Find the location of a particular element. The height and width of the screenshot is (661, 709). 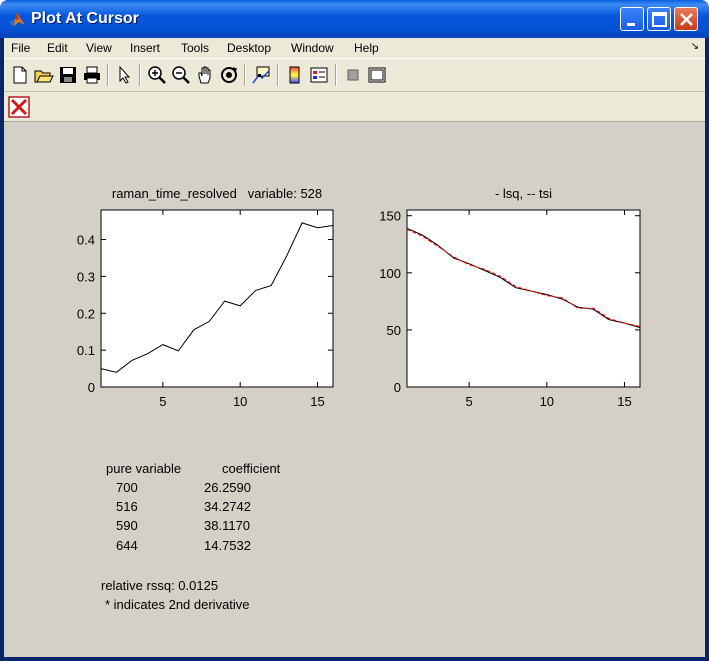

derivative-note: * indicates 2nd derivative is located at coordinates (177, 604).